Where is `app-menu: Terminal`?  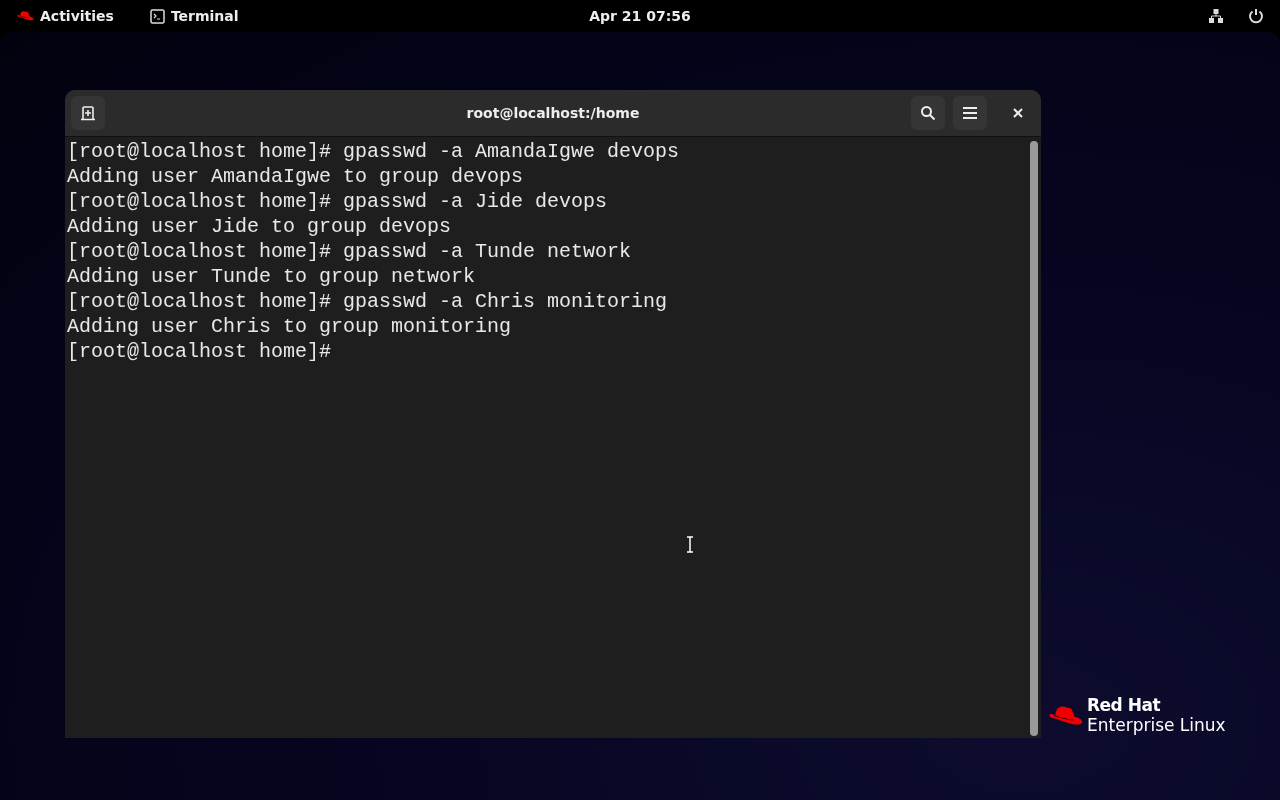
app-menu: Terminal is located at coordinates (194, 16).